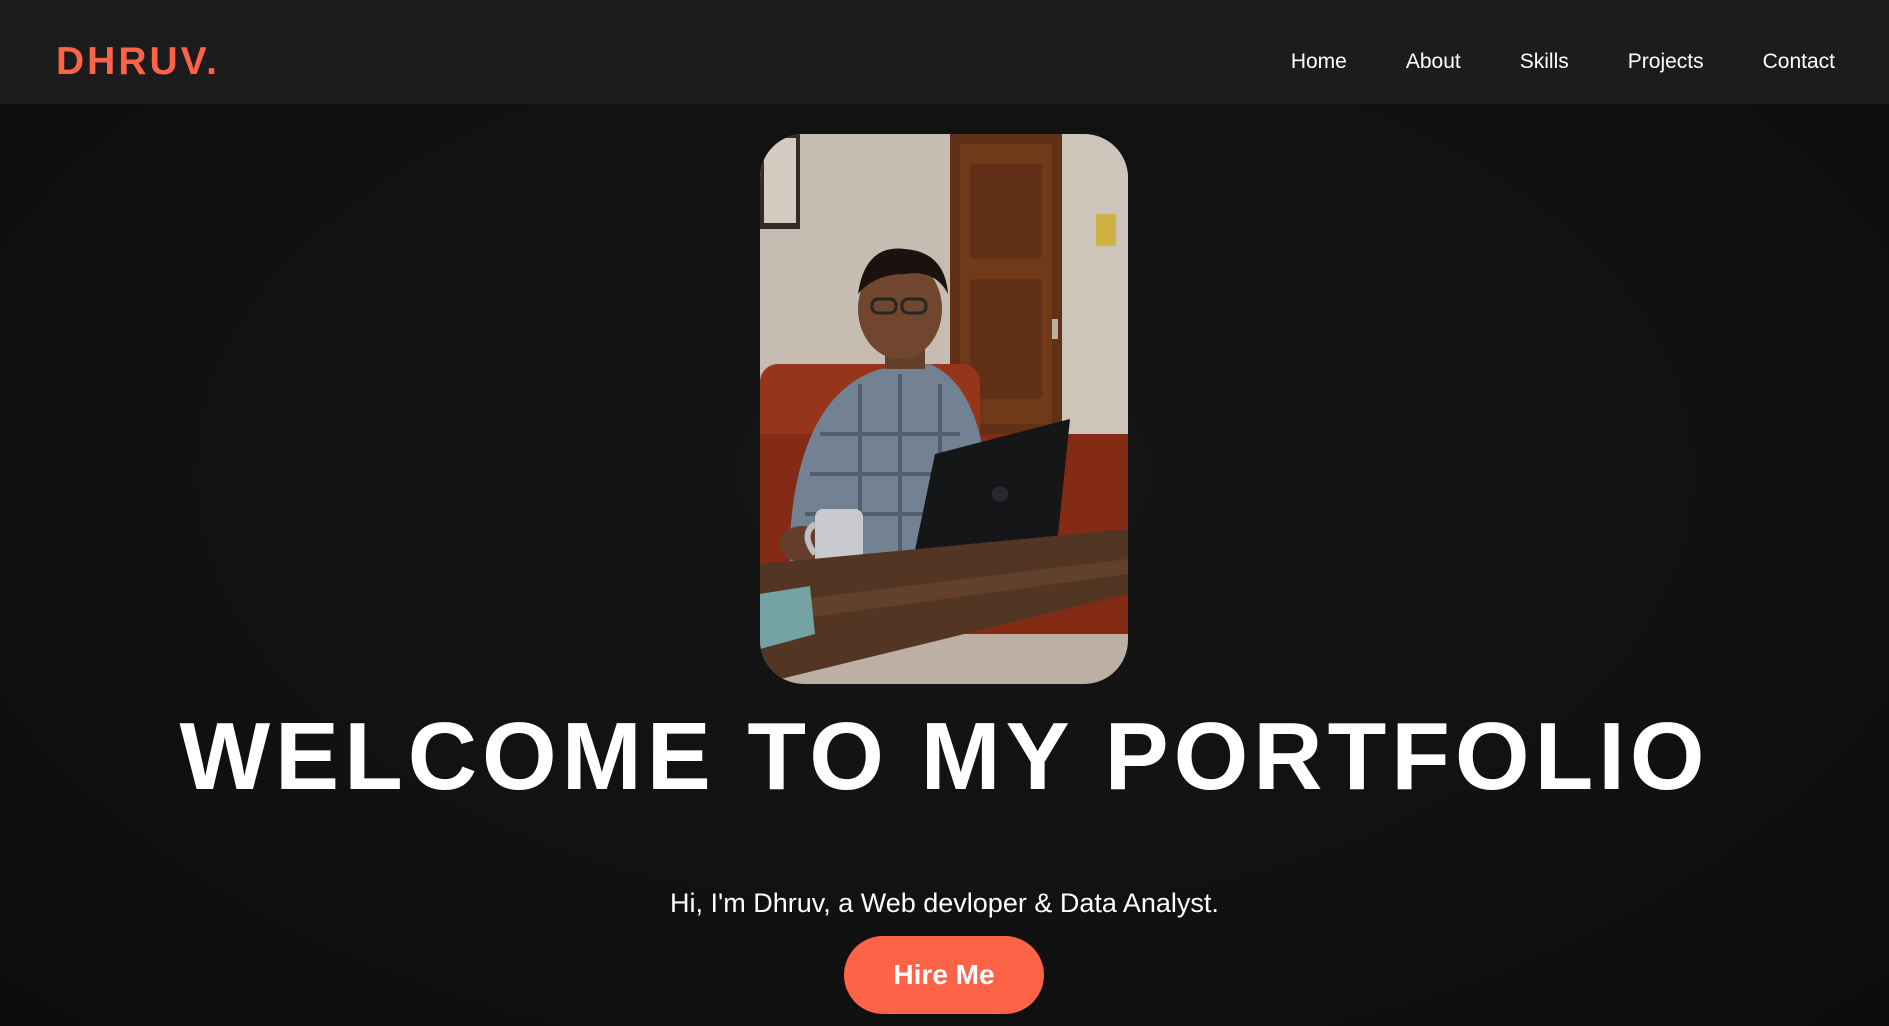 The height and width of the screenshot is (1026, 1889). What do you see at coordinates (1319, 62) in the screenshot?
I see `nav-link-home: Home` at bounding box center [1319, 62].